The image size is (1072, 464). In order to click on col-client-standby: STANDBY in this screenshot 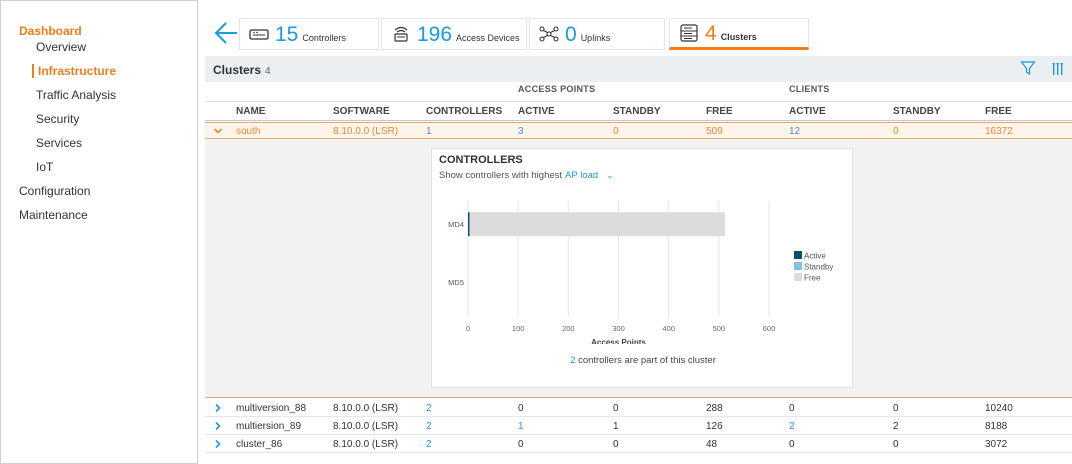, I will do `click(917, 111)`.